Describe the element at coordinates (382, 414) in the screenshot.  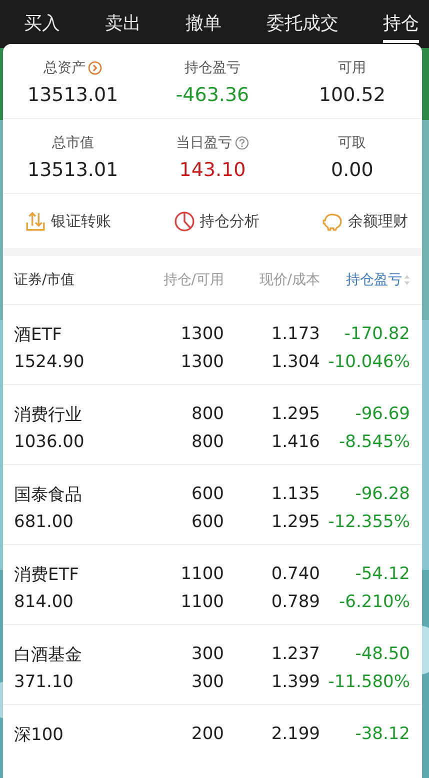
I see `table-cell-text: -96.69` at that location.